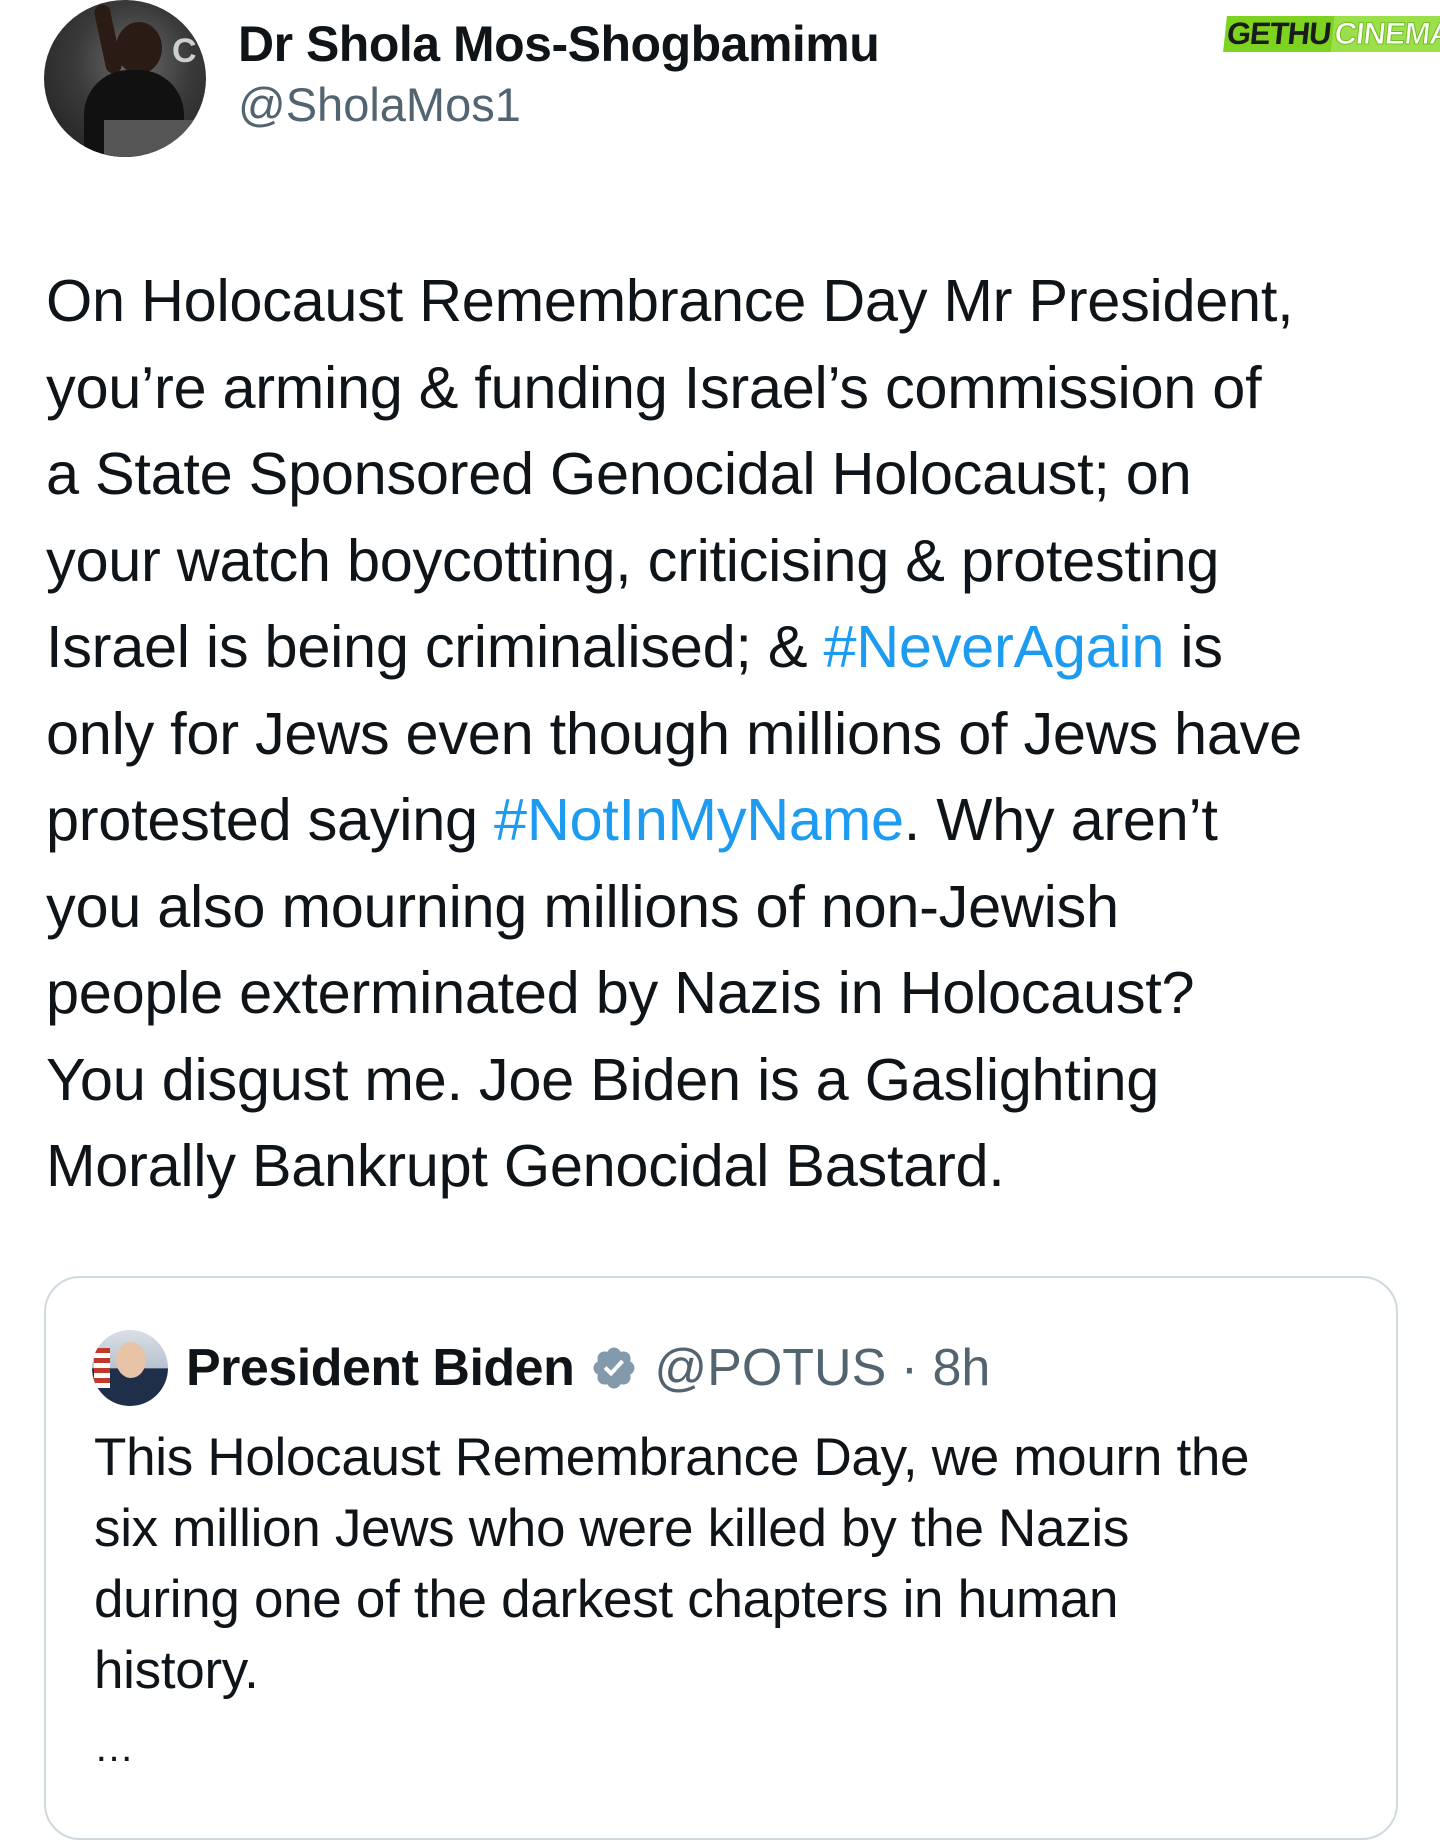  I want to click on watermark-part2: CINEMA, so click(1385, 34).